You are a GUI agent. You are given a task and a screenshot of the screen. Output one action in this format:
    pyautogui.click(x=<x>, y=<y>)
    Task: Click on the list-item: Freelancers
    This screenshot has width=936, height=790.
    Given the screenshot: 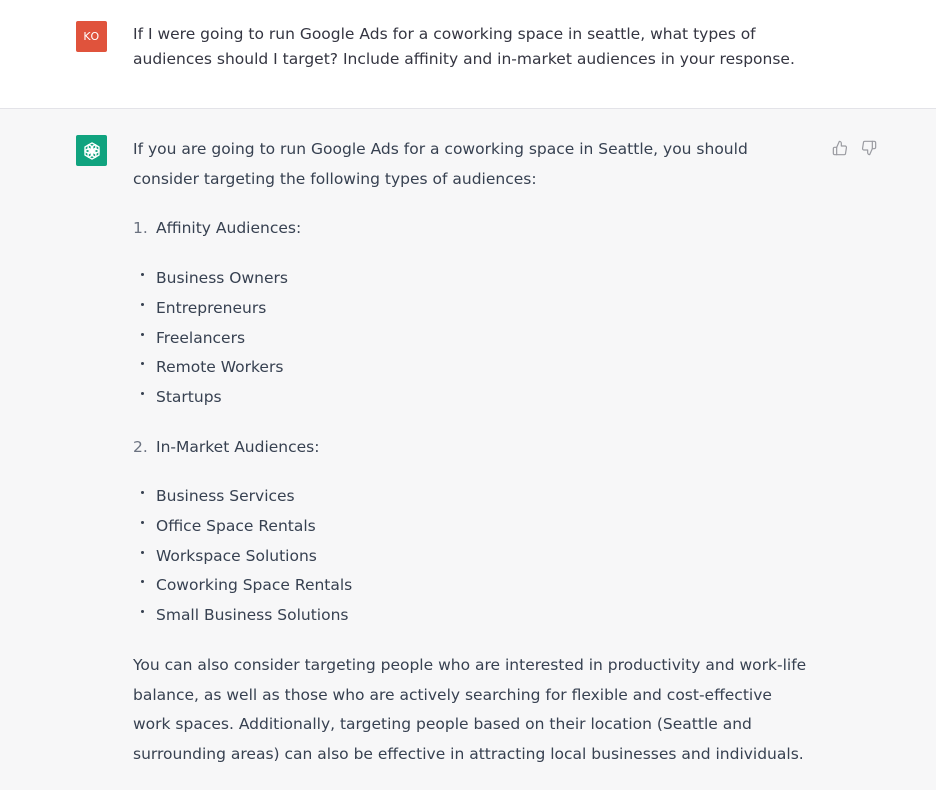 What is the action you would take?
    pyautogui.click(x=473, y=339)
    